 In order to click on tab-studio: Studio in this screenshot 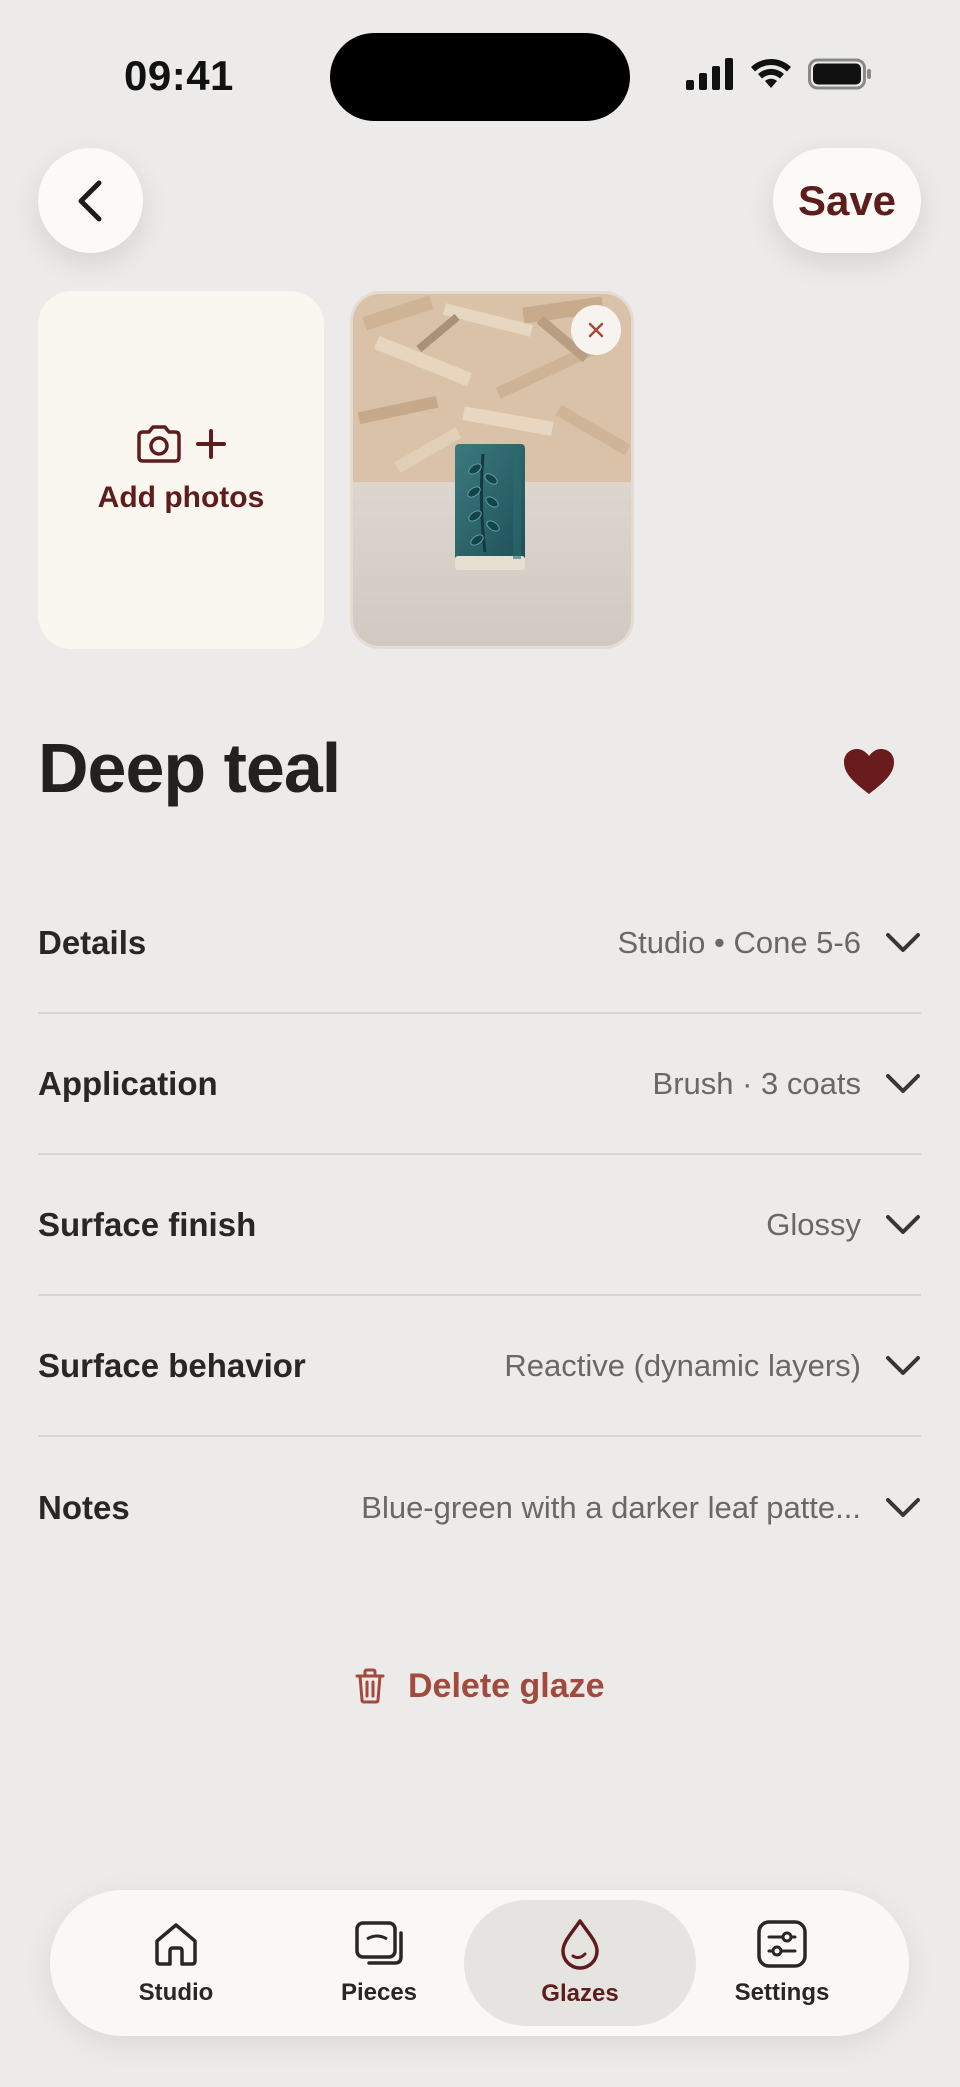, I will do `click(176, 1963)`.